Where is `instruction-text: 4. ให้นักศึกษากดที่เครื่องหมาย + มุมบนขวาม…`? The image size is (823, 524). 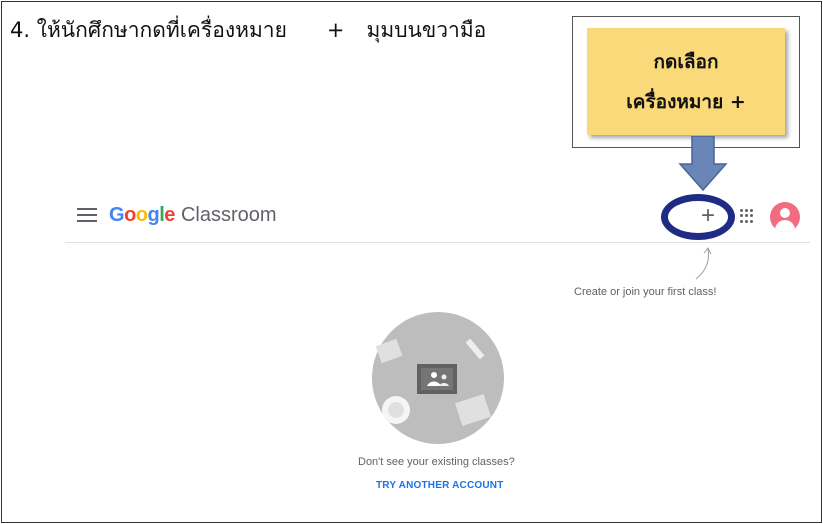
instruction-text: 4. ให้นักศึกษากดที่เครื่องหมาย + มุมบนขวาม… is located at coordinates (248, 30).